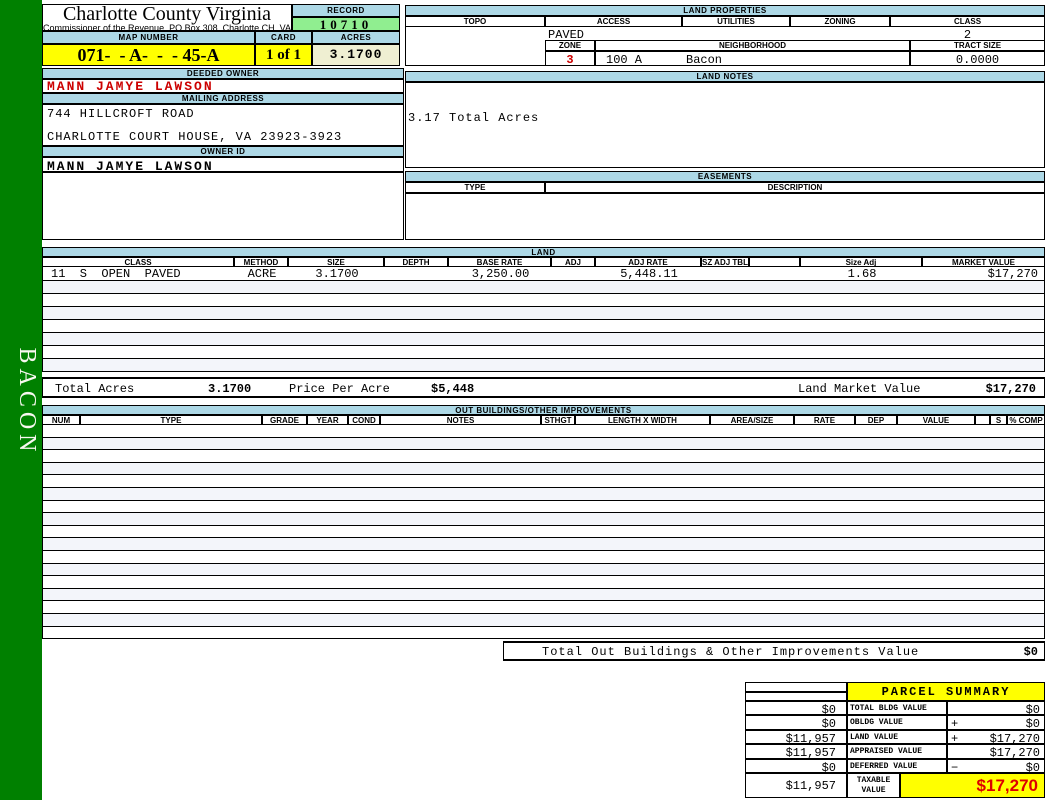  Describe the element at coordinates (725, 216) in the screenshot. I see `easements-empty-box` at that location.